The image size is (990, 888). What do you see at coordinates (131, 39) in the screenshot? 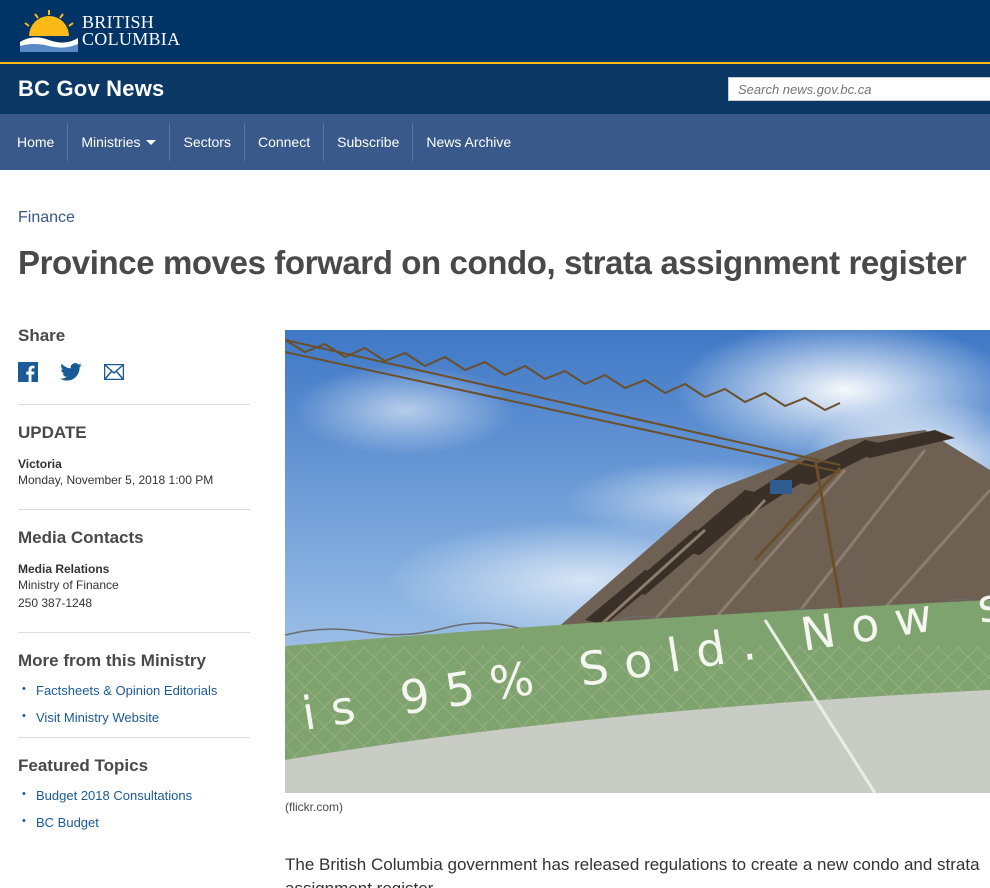
I see `logo-text-line2: COLUMBIA` at bounding box center [131, 39].